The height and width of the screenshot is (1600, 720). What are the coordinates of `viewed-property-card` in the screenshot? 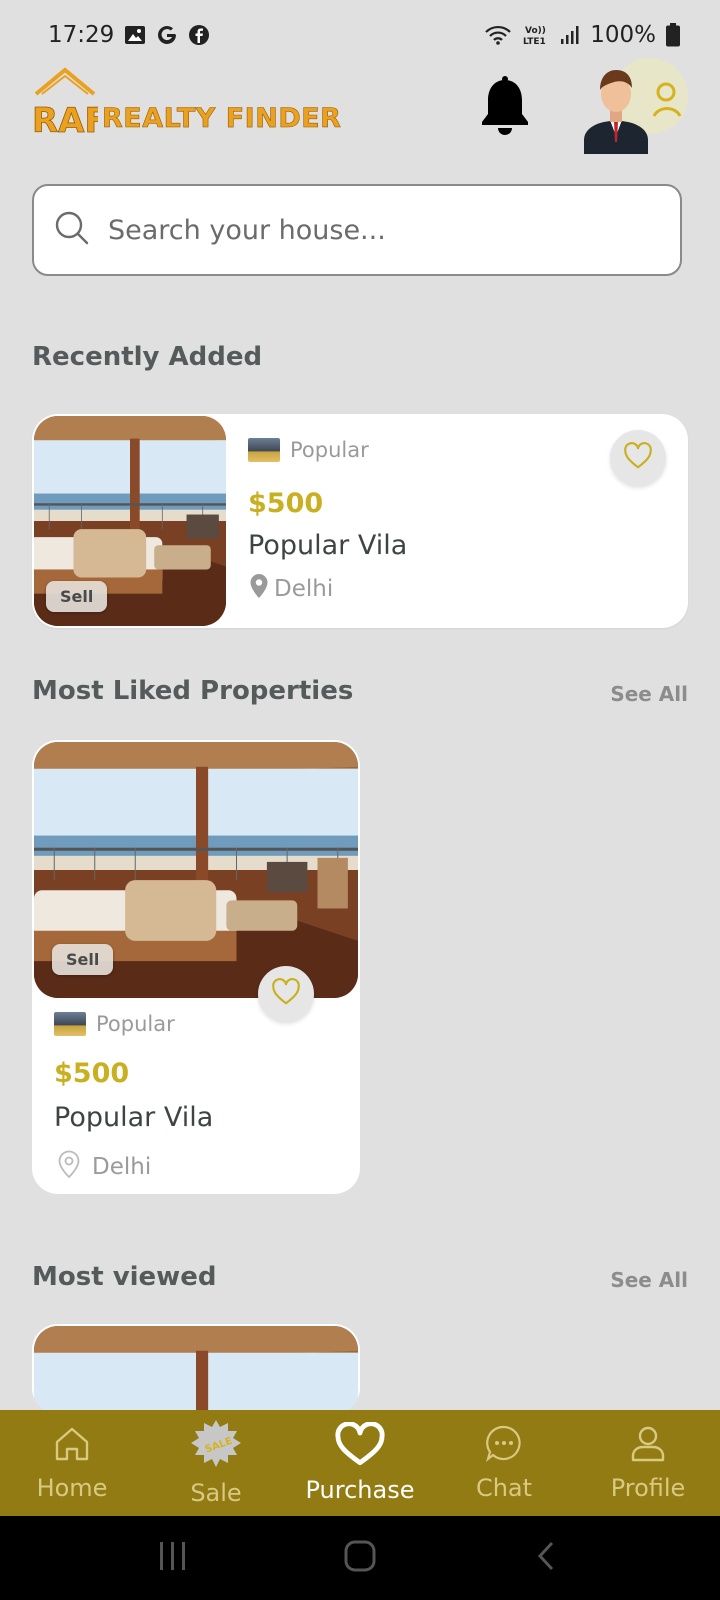 It's located at (196, 1369).